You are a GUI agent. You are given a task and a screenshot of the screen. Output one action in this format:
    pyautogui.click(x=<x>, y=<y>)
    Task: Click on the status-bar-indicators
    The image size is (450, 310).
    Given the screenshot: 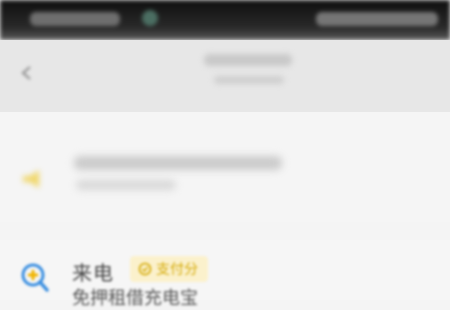 What is the action you would take?
    pyautogui.click(x=377, y=19)
    